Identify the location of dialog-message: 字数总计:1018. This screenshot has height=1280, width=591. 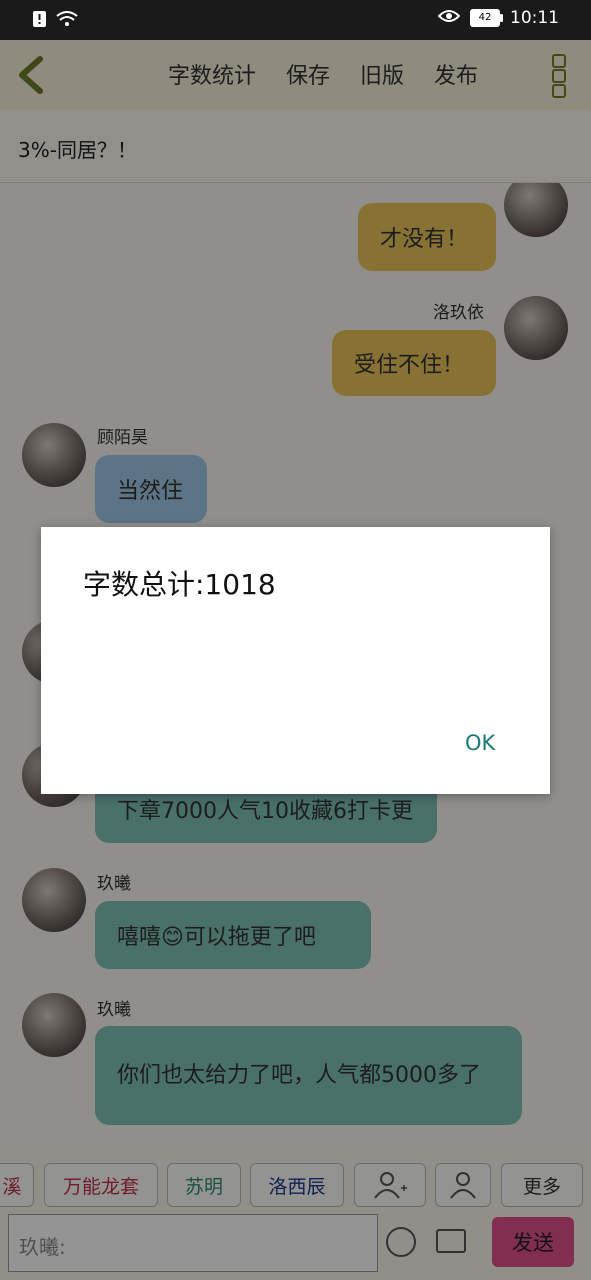
(179, 584).